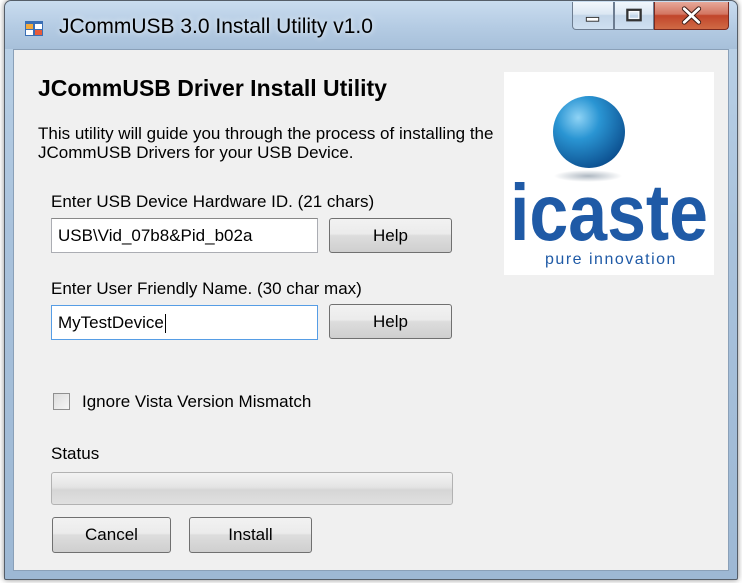 This screenshot has height=583, width=742. What do you see at coordinates (611, 259) in the screenshot?
I see `logo-tagline: pure innovation` at bounding box center [611, 259].